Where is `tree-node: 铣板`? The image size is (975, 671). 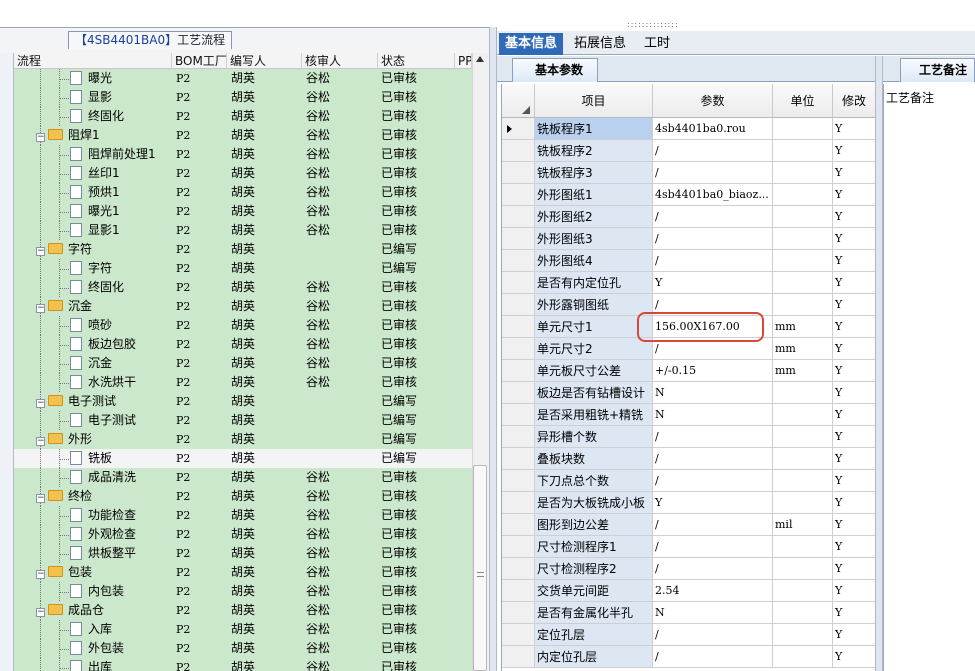
tree-node: 铣板 is located at coordinates (91, 458).